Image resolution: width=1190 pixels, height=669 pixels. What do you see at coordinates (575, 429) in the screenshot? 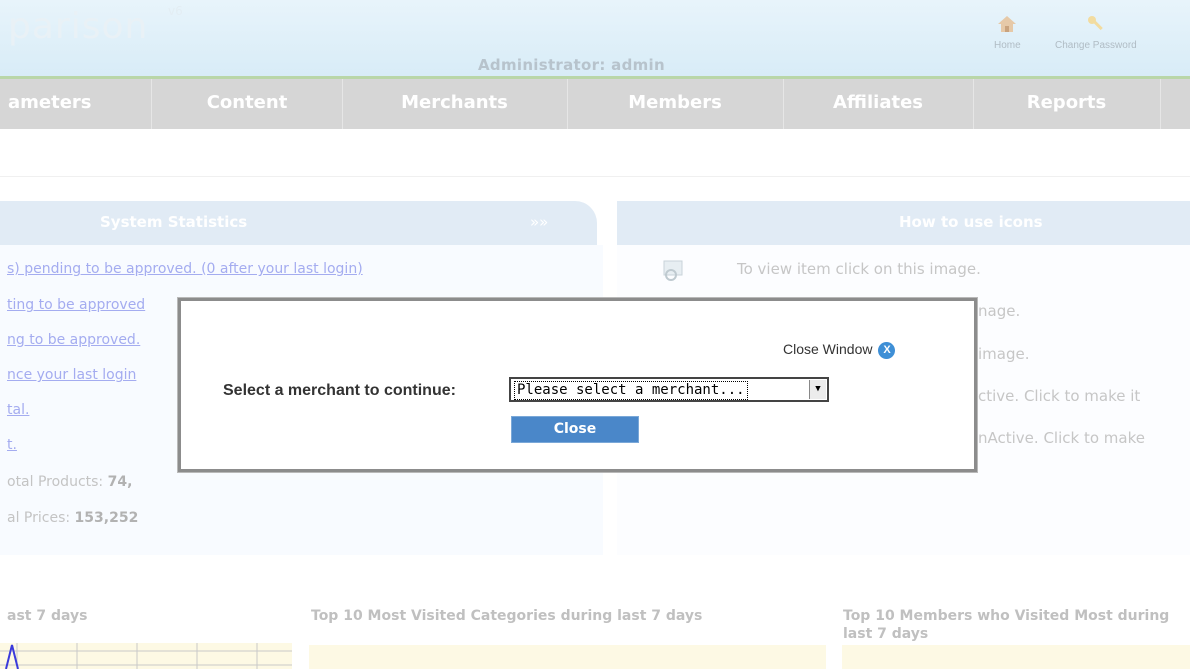
I see `close-button: Close` at bounding box center [575, 429].